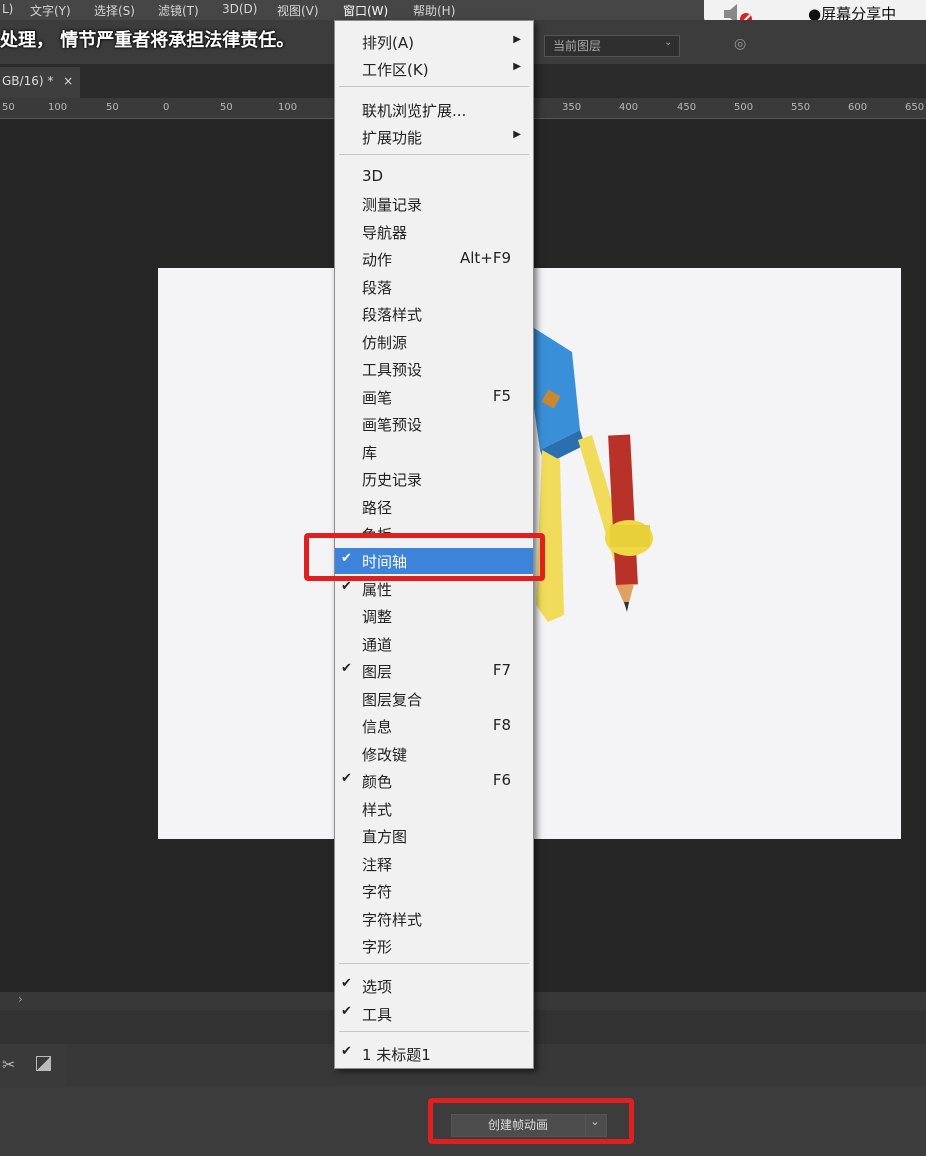 The height and width of the screenshot is (1156, 926). Describe the element at coordinates (395, 70) in the screenshot. I see `menu-item-label: 工作区(K)` at that location.